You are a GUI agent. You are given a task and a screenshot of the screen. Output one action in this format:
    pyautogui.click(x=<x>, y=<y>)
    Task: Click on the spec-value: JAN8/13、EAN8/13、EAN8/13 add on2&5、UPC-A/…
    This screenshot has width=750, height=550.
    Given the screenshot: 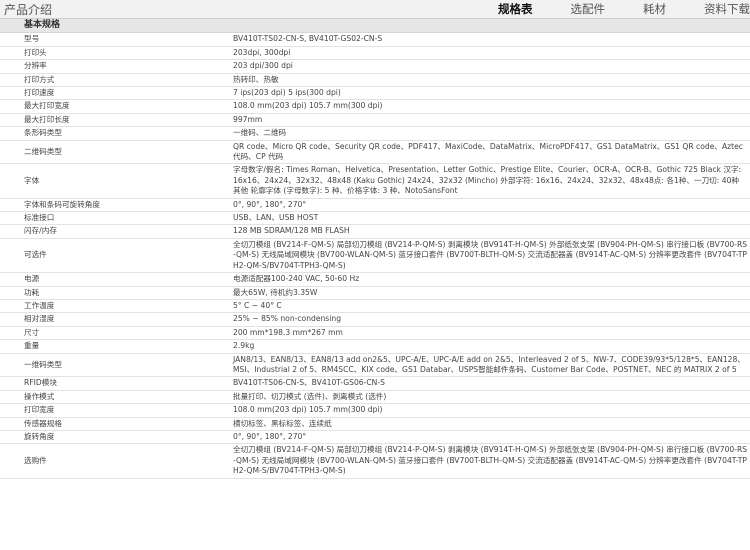 What is the action you would take?
    pyautogui.click(x=491, y=365)
    